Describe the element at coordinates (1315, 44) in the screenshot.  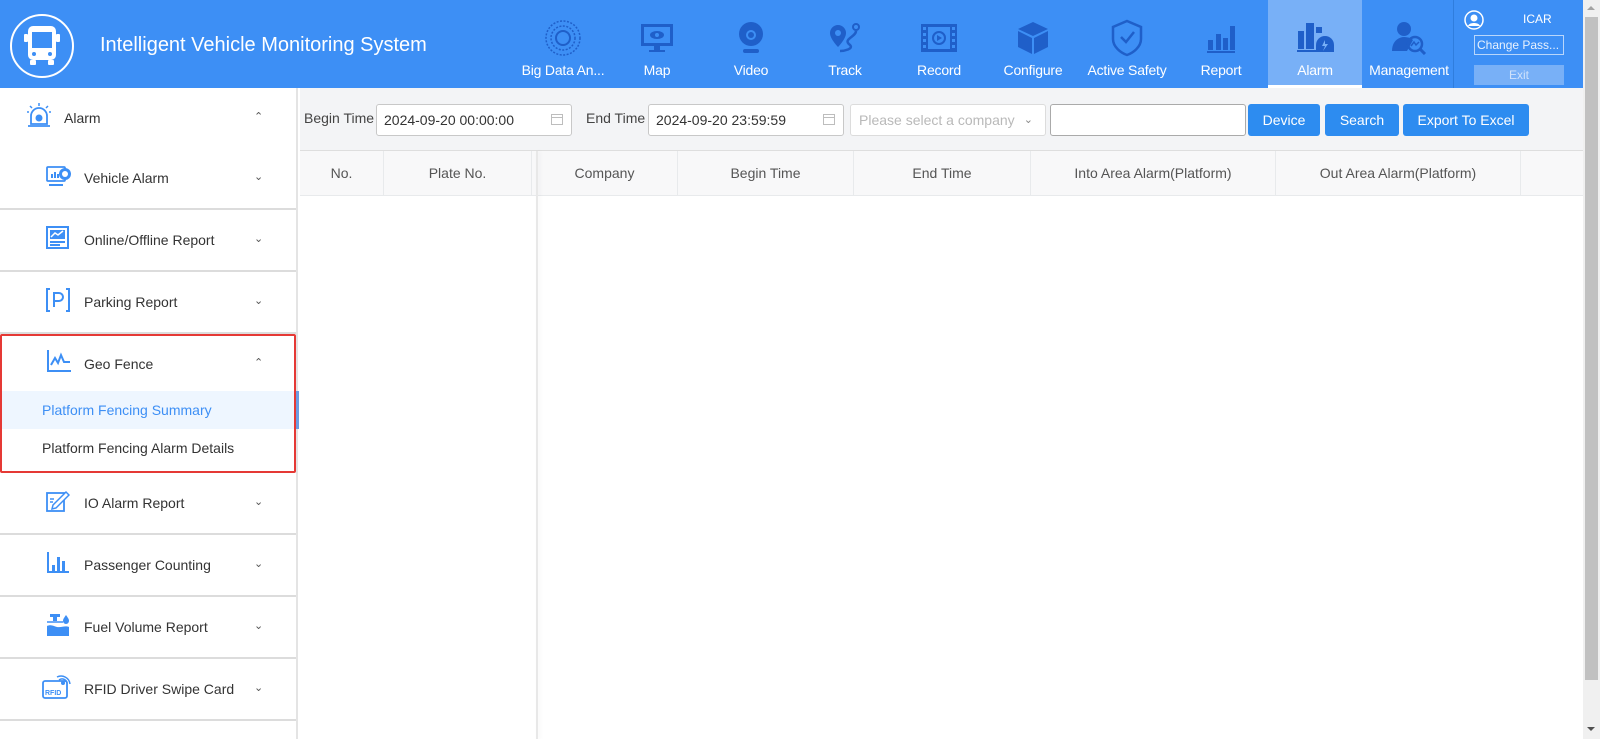
I see `nav-alarm: Alarm` at that location.